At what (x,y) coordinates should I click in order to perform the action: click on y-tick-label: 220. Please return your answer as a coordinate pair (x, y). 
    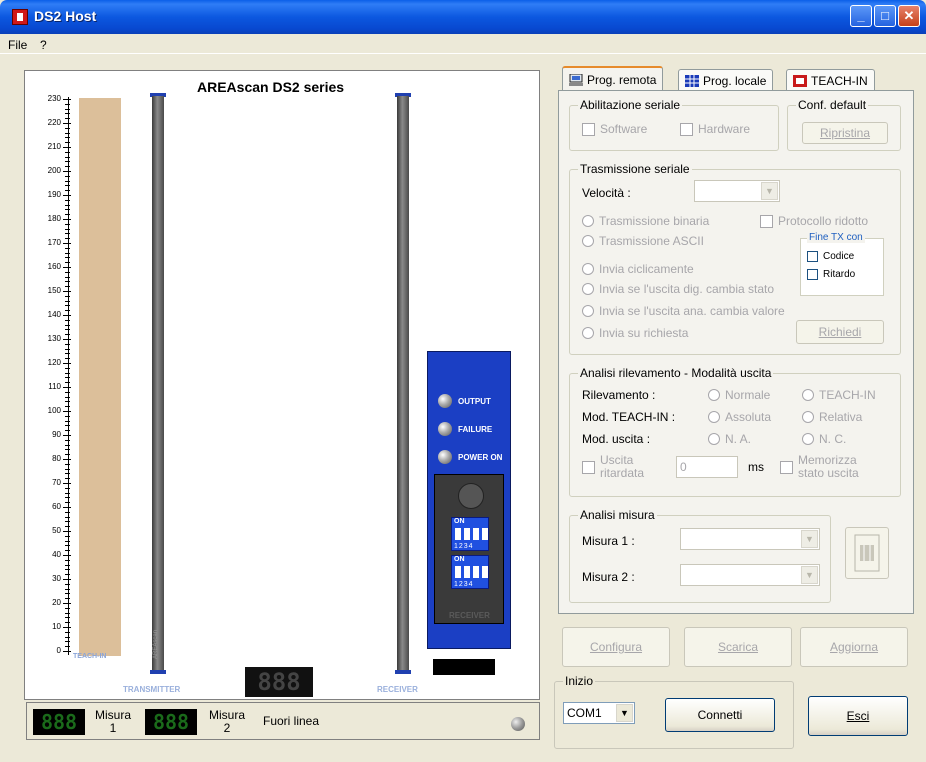
    Looking at the image, I should click on (54, 122).